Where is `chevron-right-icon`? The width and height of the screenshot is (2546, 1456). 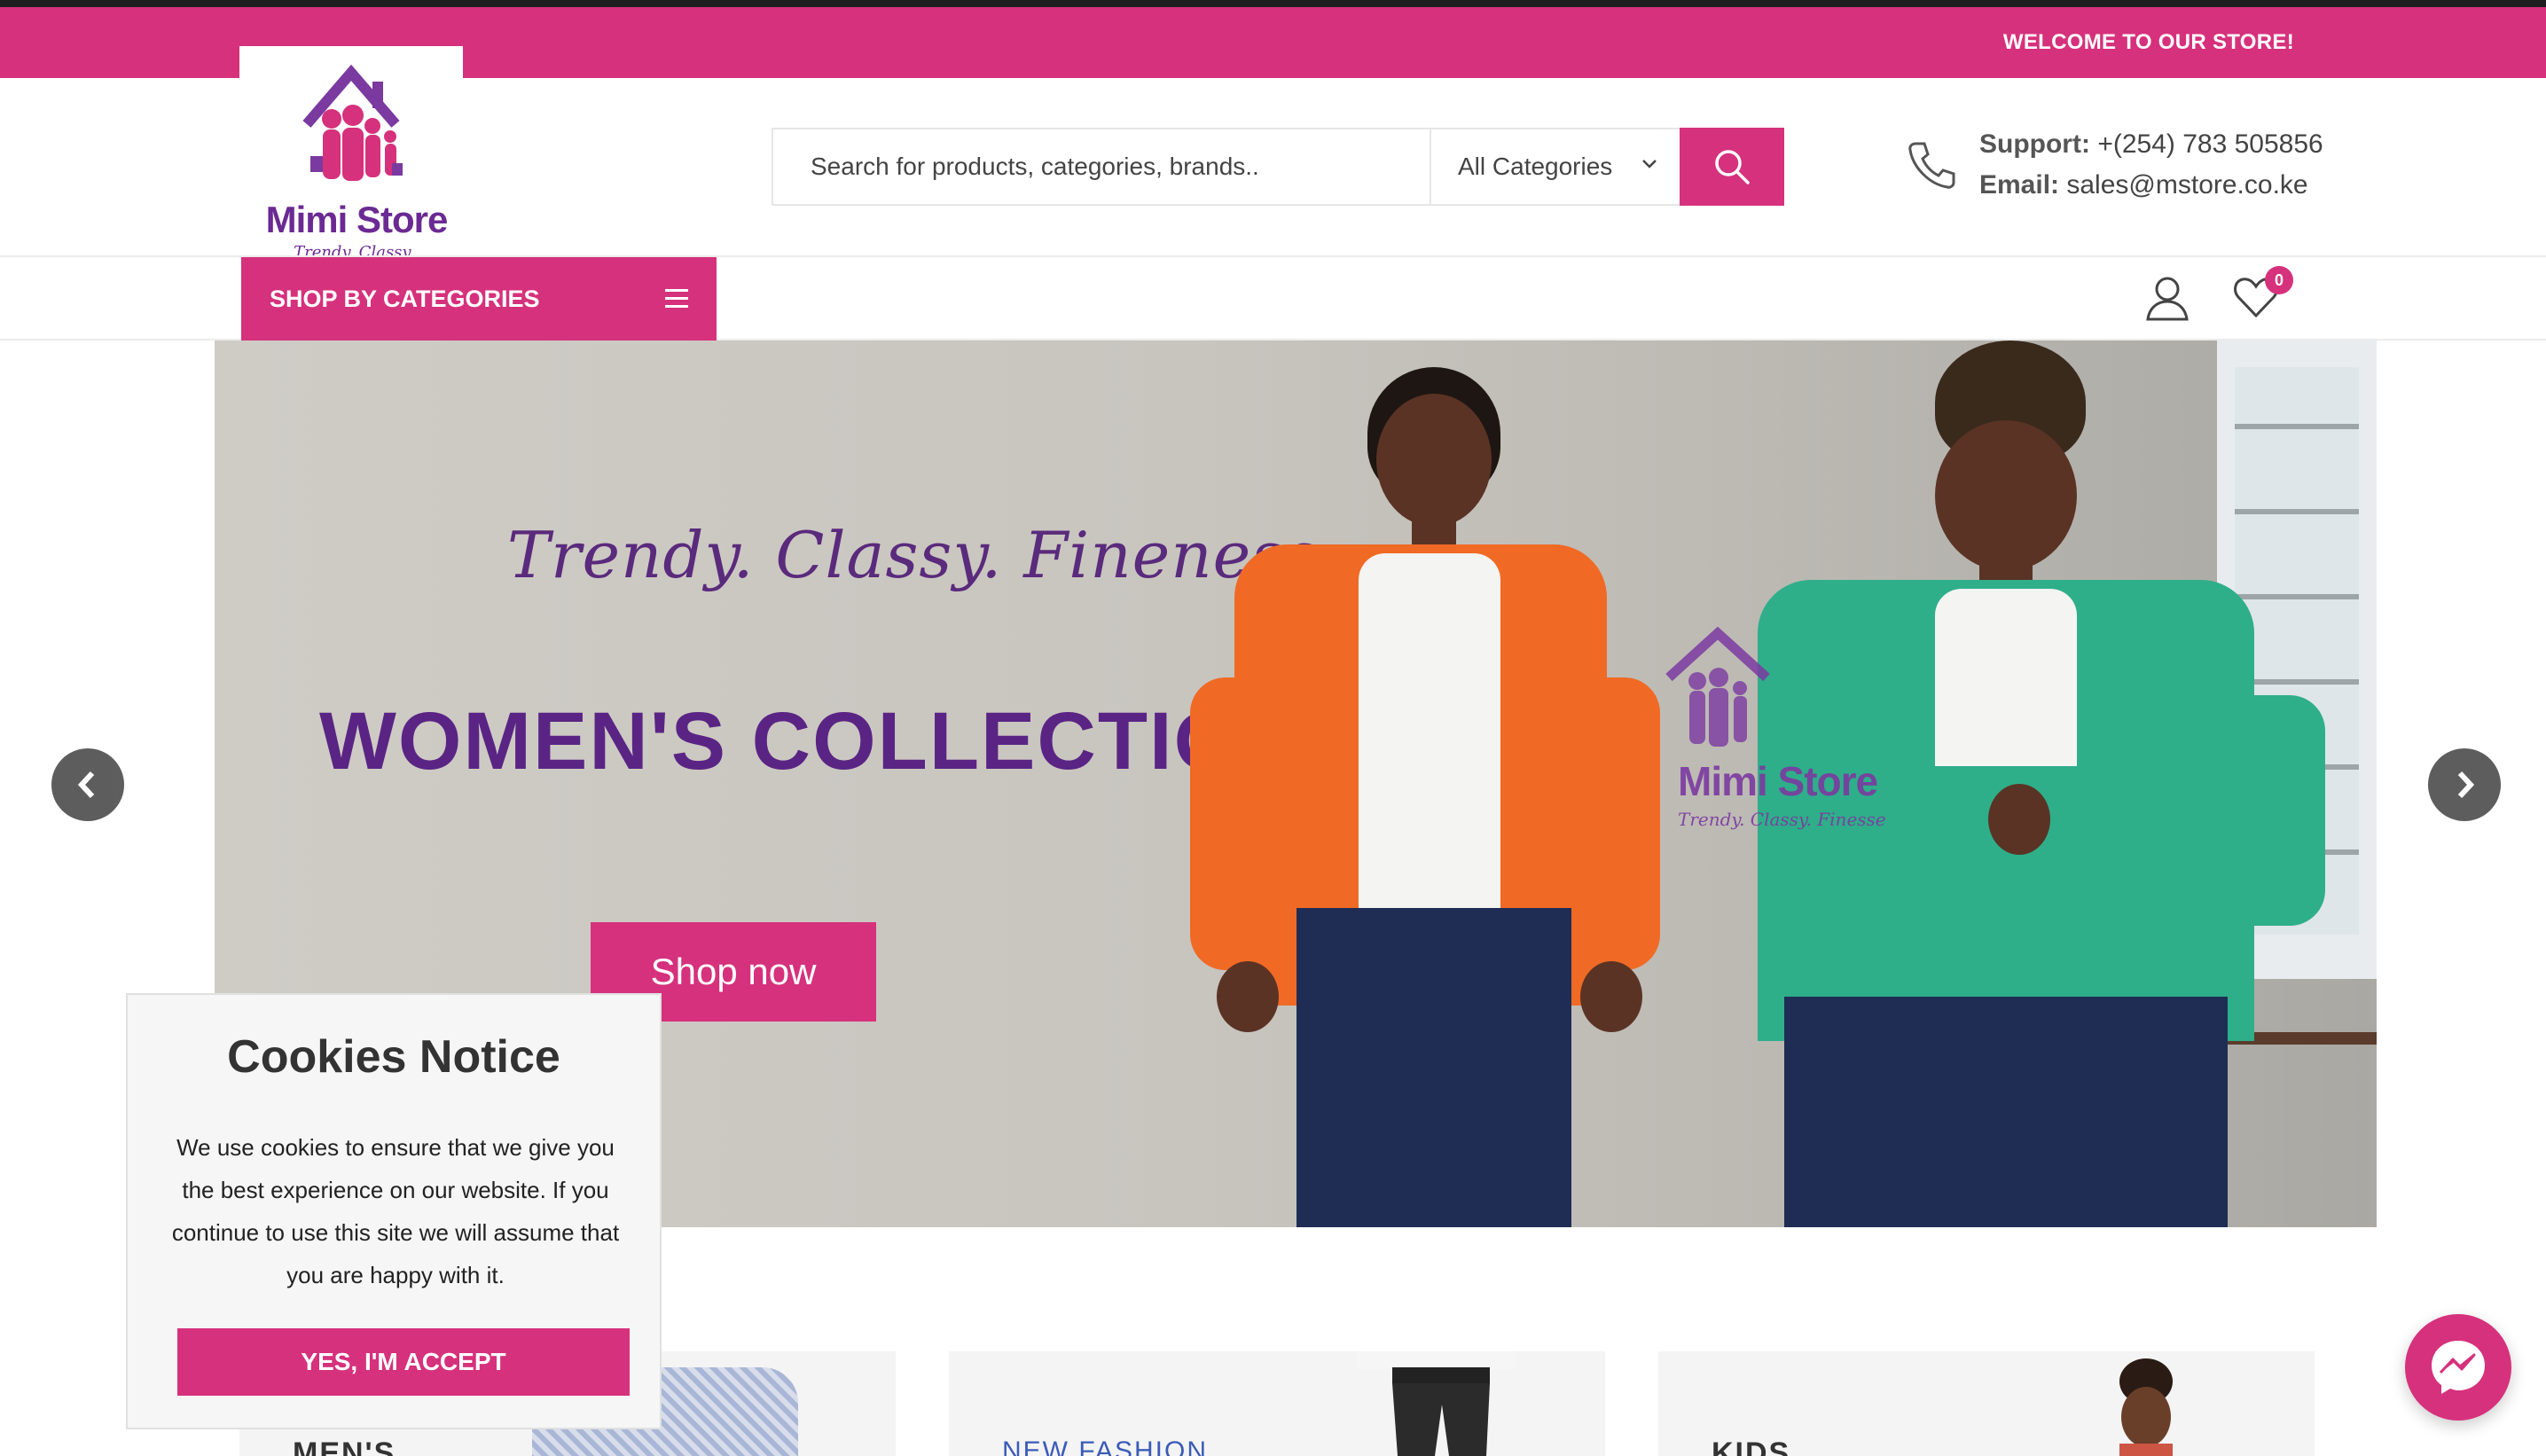
chevron-right-icon is located at coordinates (2466, 785).